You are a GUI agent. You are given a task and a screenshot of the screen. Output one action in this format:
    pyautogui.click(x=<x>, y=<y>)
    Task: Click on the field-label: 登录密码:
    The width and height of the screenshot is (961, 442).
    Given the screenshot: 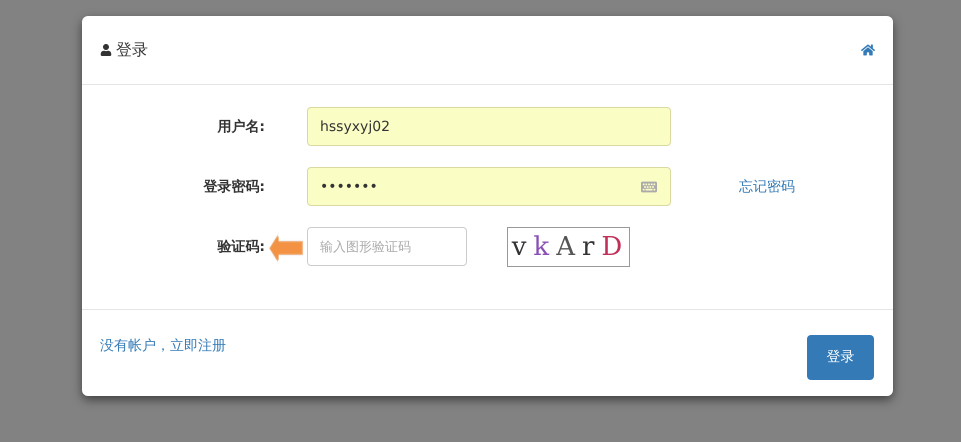 What is the action you would take?
    pyautogui.click(x=233, y=187)
    